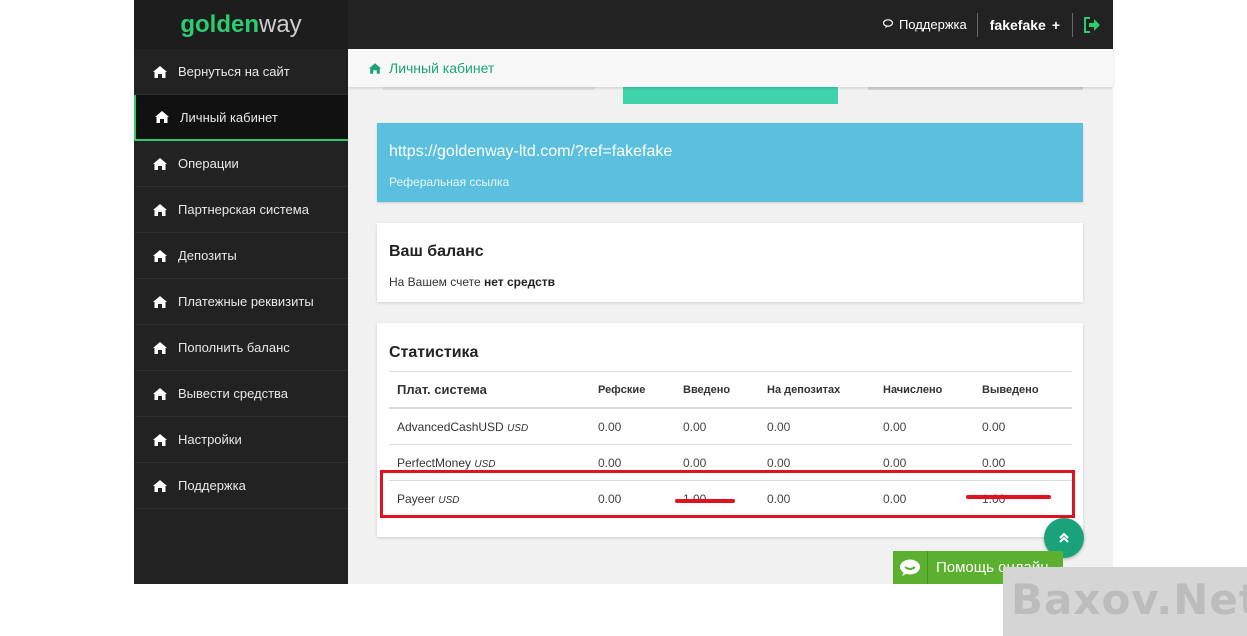 The width and height of the screenshot is (1247, 636). I want to click on balance-value: нет средств, so click(520, 282).